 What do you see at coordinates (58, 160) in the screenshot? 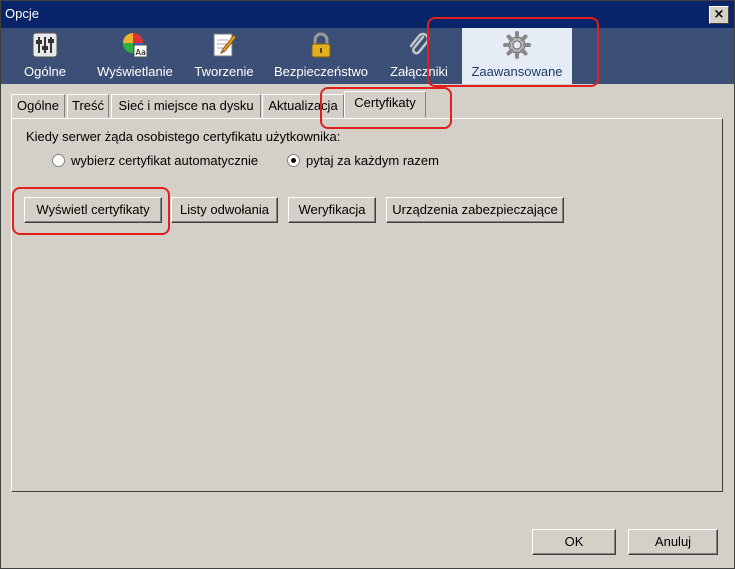
I see `radio-auto-indicator` at bounding box center [58, 160].